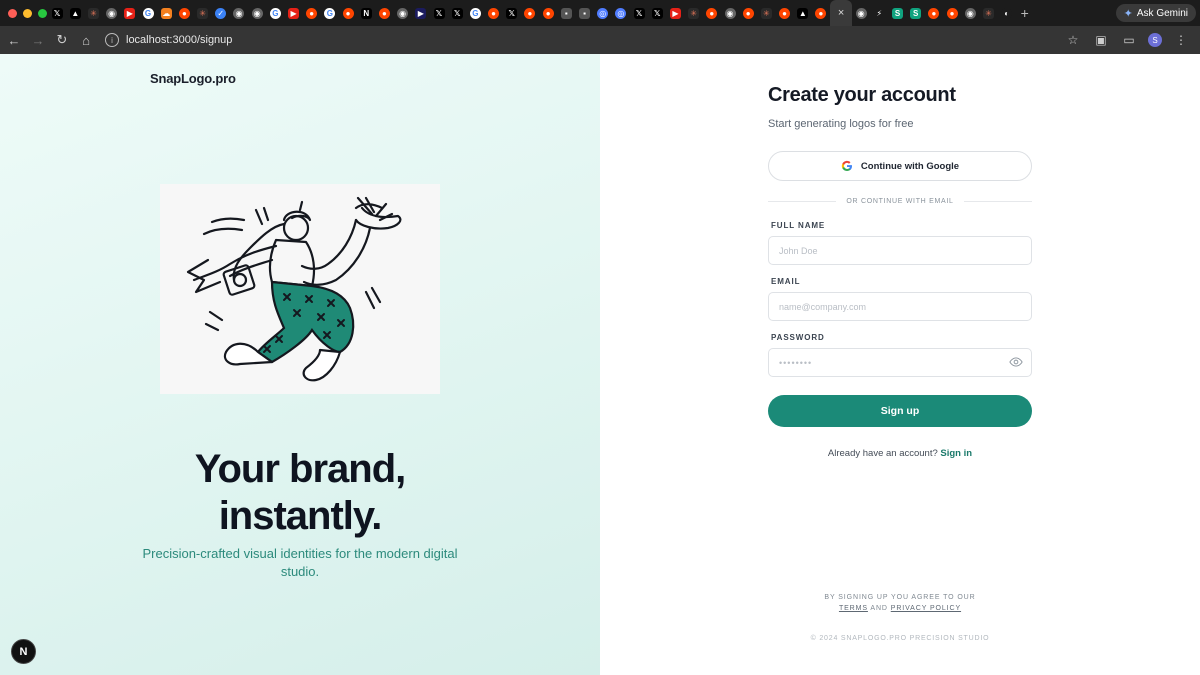 The image size is (1200, 675). I want to click on close-tab-icon: ×, so click(841, 13).